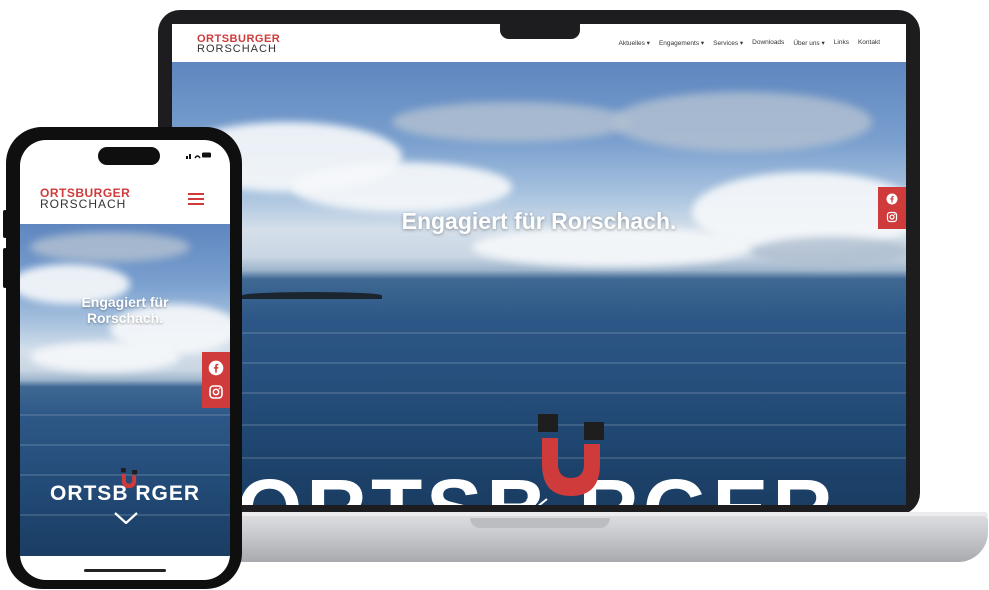 The height and width of the screenshot is (590, 989). I want to click on nav-item-engagements: Engagements ▾, so click(681, 43).